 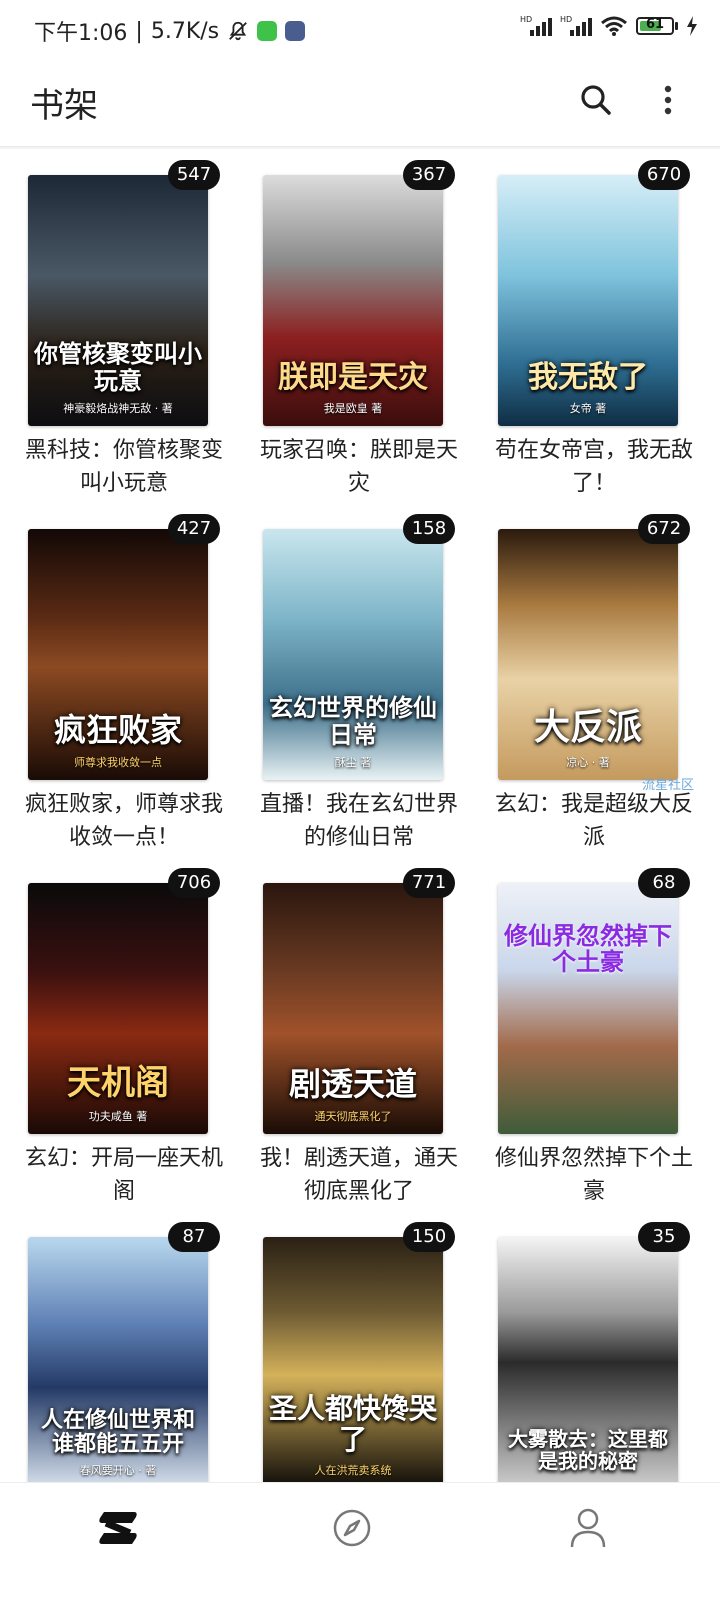 I want to click on book-item: 疯狂败家 师尊求我收敛一点 427 疯狂败家，师尊求我收敛一点！, so click(x=136, y=689).